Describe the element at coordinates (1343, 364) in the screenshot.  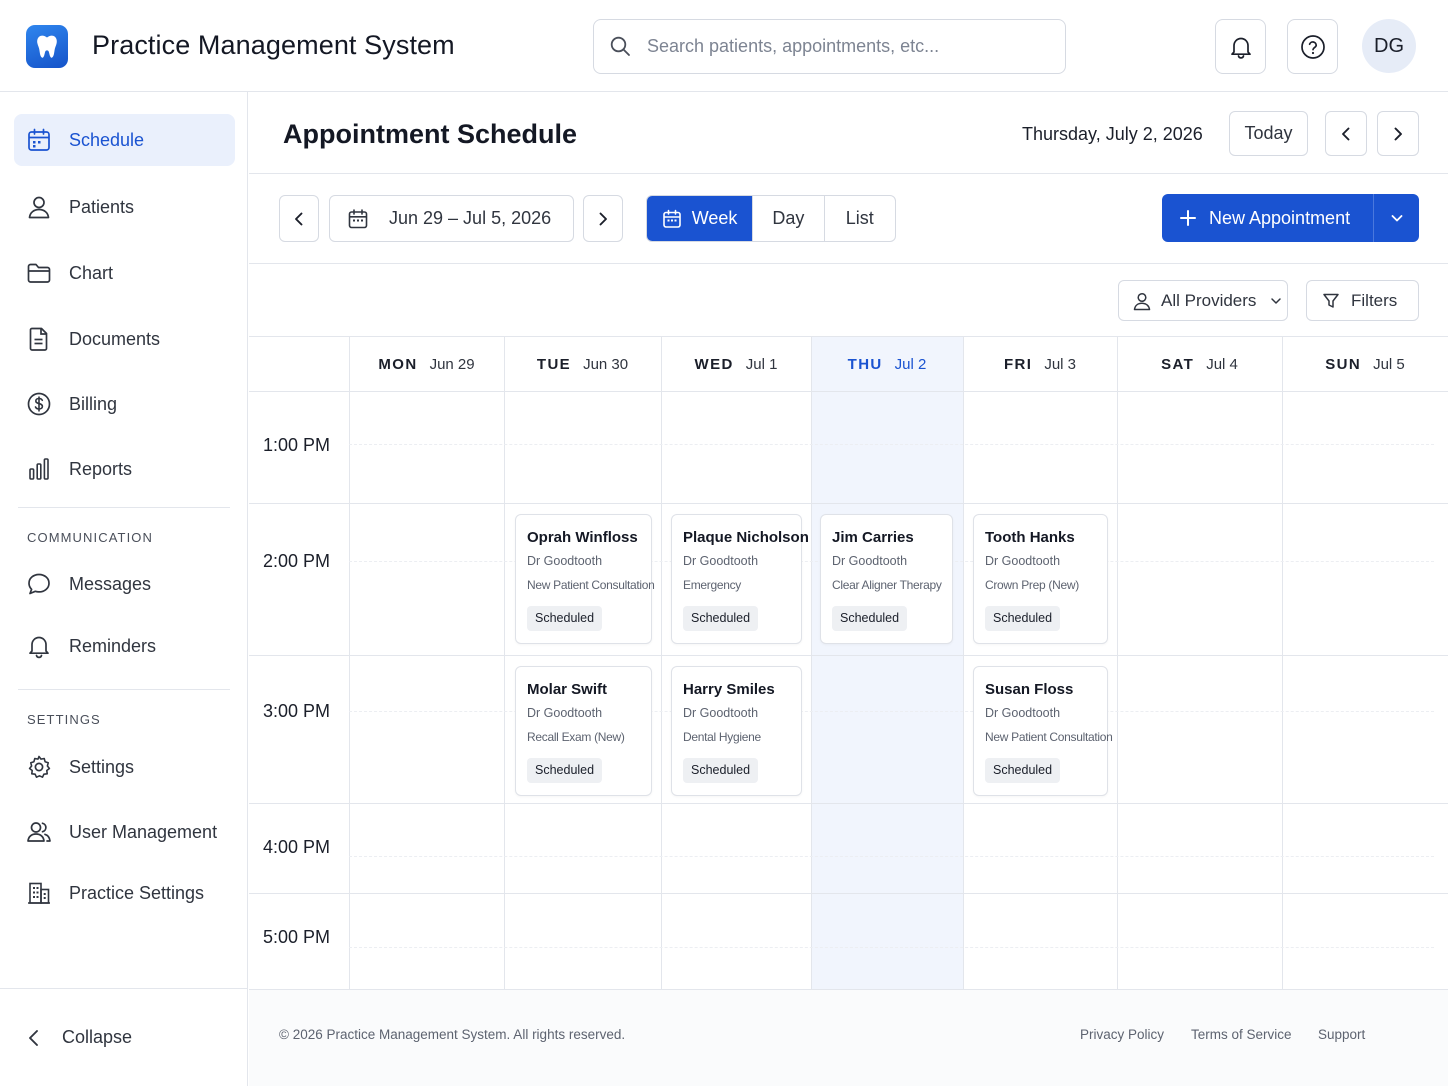
I see `day-of-week: SUN` at that location.